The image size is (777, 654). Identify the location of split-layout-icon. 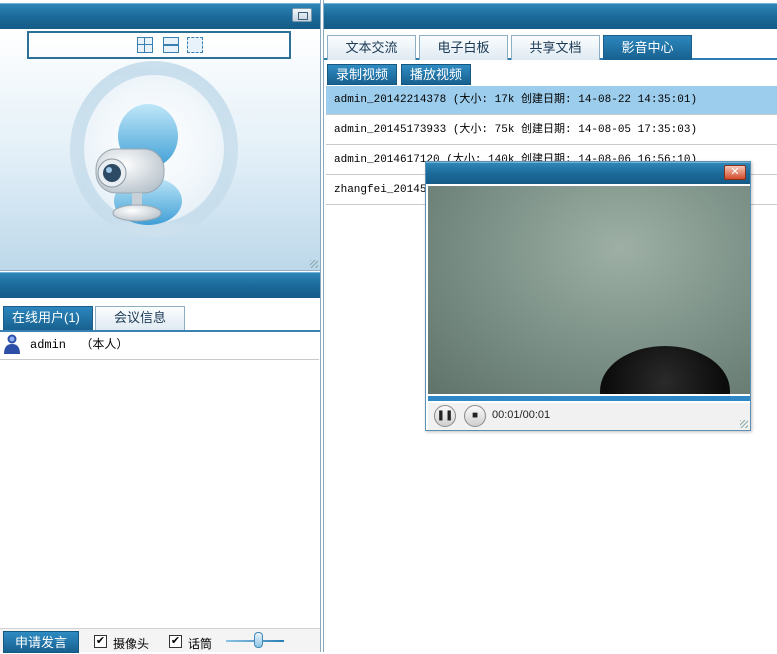
(171, 45).